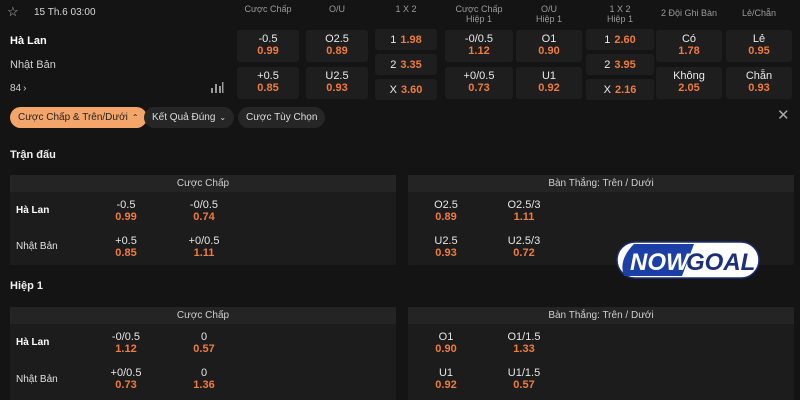  I want to click on col-header-btts: 2 Đội Ghi Bàn, so click(689, 13).